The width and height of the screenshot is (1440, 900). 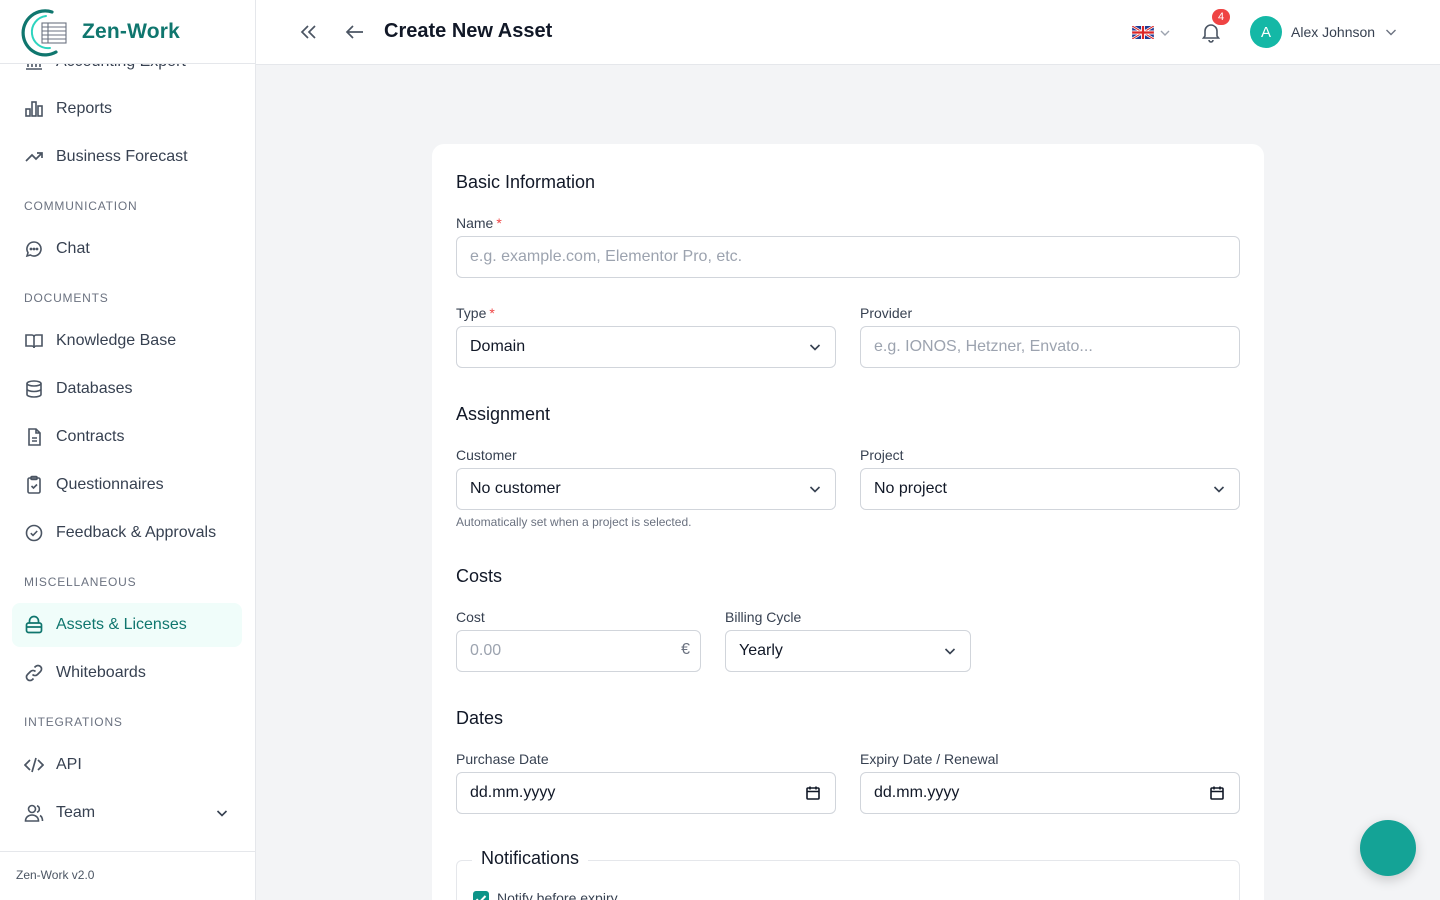 I want to click on currency-symbol: €, so click(x=685, y=649).